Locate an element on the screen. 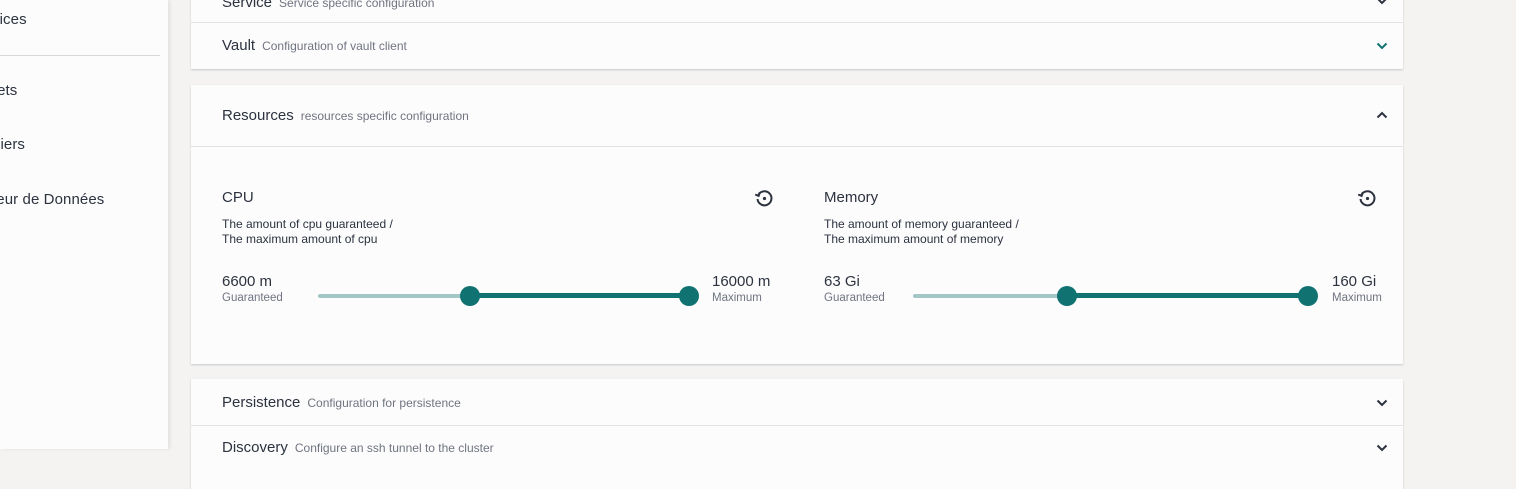 This screenshot has height=489, width=1516. resources-title: Resources is located at coordinates (258, 115).